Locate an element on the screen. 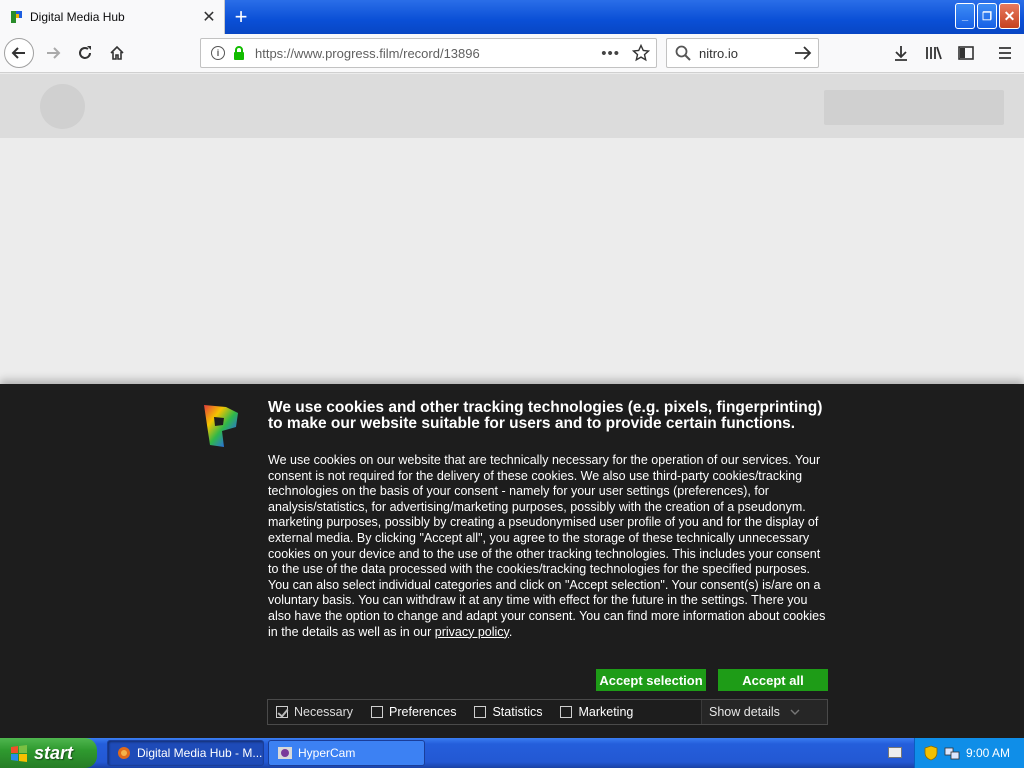  window-controls: _ ❐ ✕ is located at coordinates (987, 16).